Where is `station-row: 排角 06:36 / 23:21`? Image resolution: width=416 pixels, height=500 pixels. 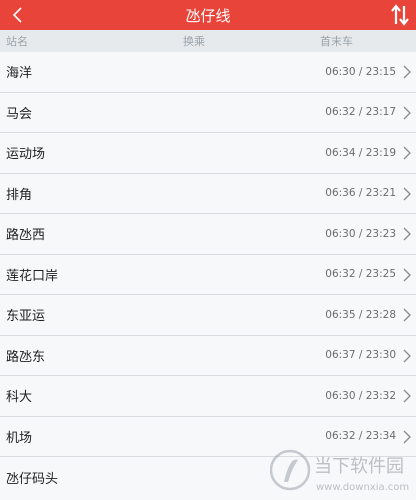
station-row: 排角 06:36 / 23:21 is located at coordinates (208, 194).